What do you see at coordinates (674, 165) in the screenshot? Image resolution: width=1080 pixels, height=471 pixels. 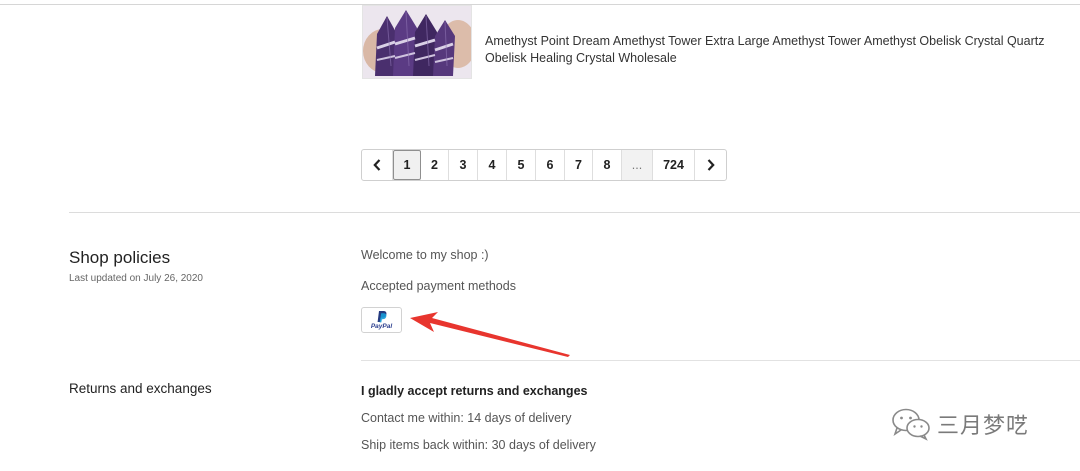 I see `page-button-last: 724` at bounding box center [674, 165].